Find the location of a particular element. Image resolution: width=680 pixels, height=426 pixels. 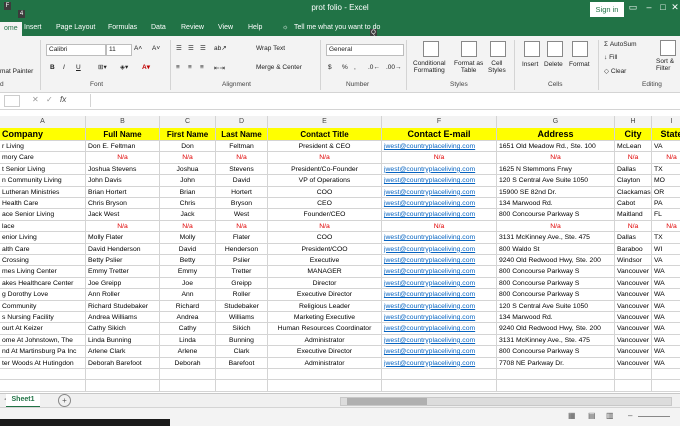

table-cell: Don is located at coordinates (188, 147).